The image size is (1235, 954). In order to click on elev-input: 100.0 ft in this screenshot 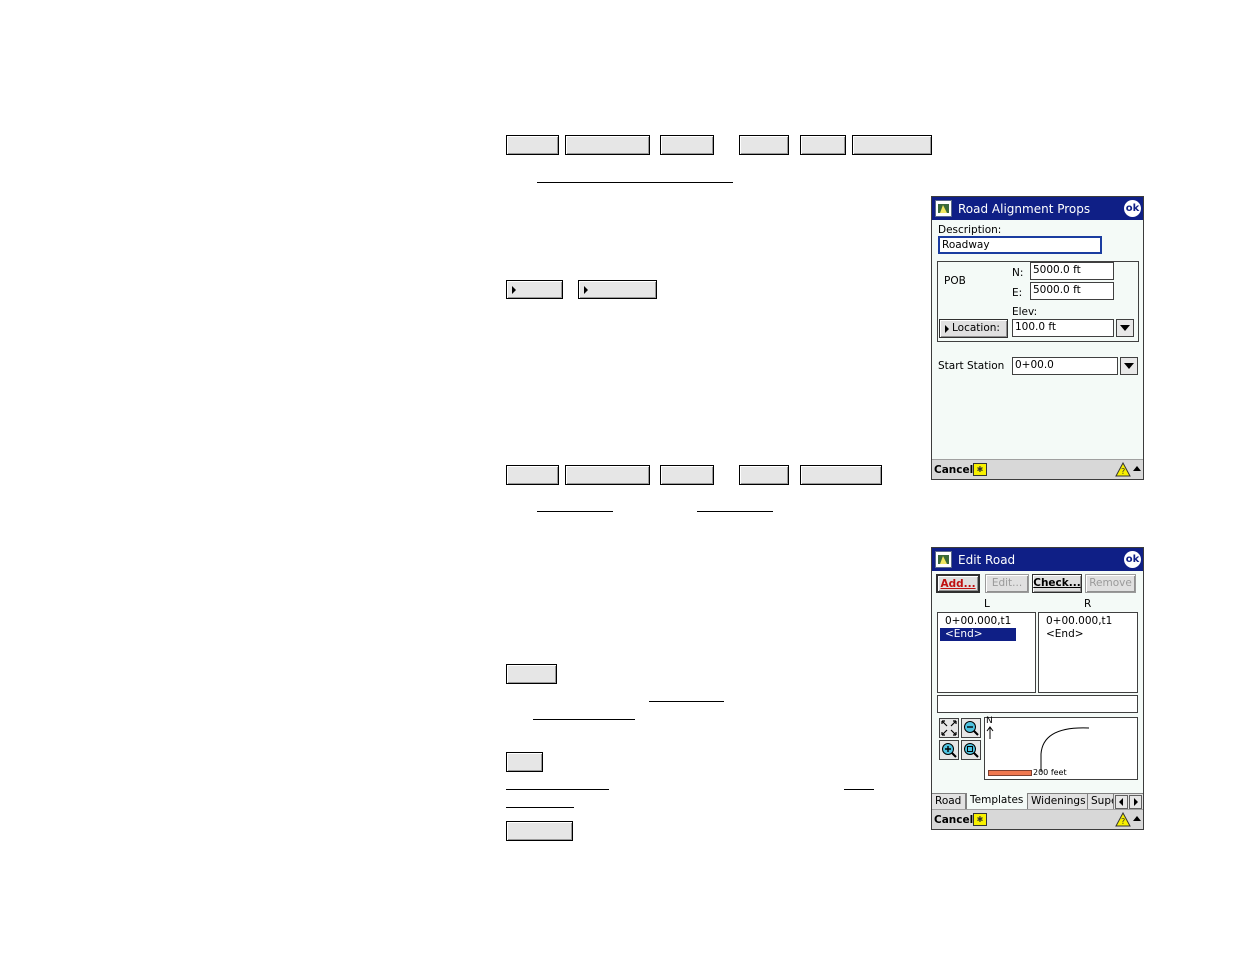, I will do `click(1063, 328)`.